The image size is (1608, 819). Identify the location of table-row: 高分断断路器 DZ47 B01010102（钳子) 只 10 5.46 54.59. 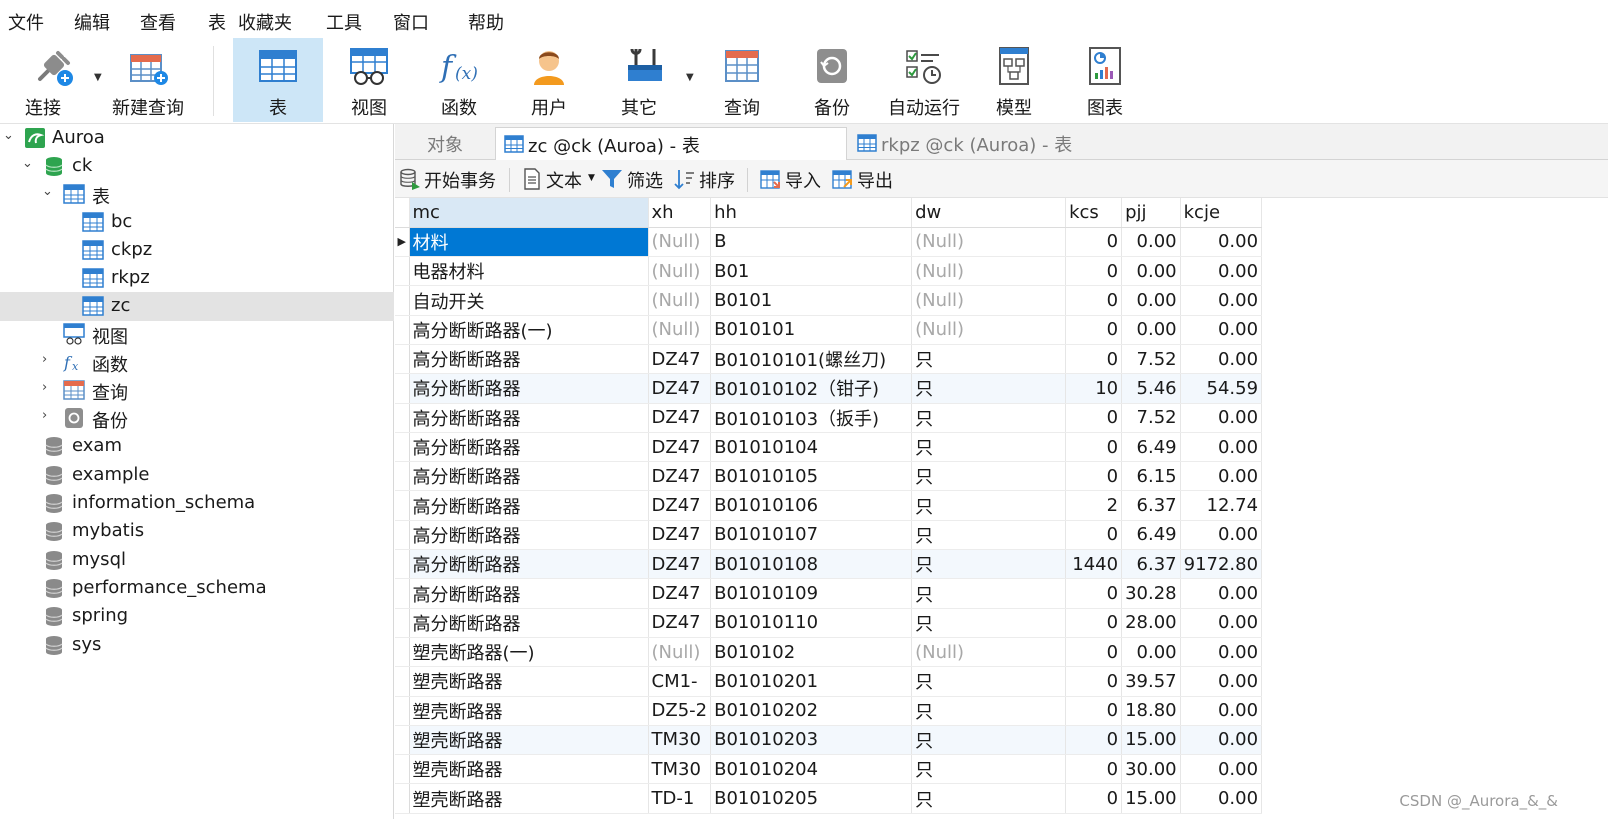
(829, 388).